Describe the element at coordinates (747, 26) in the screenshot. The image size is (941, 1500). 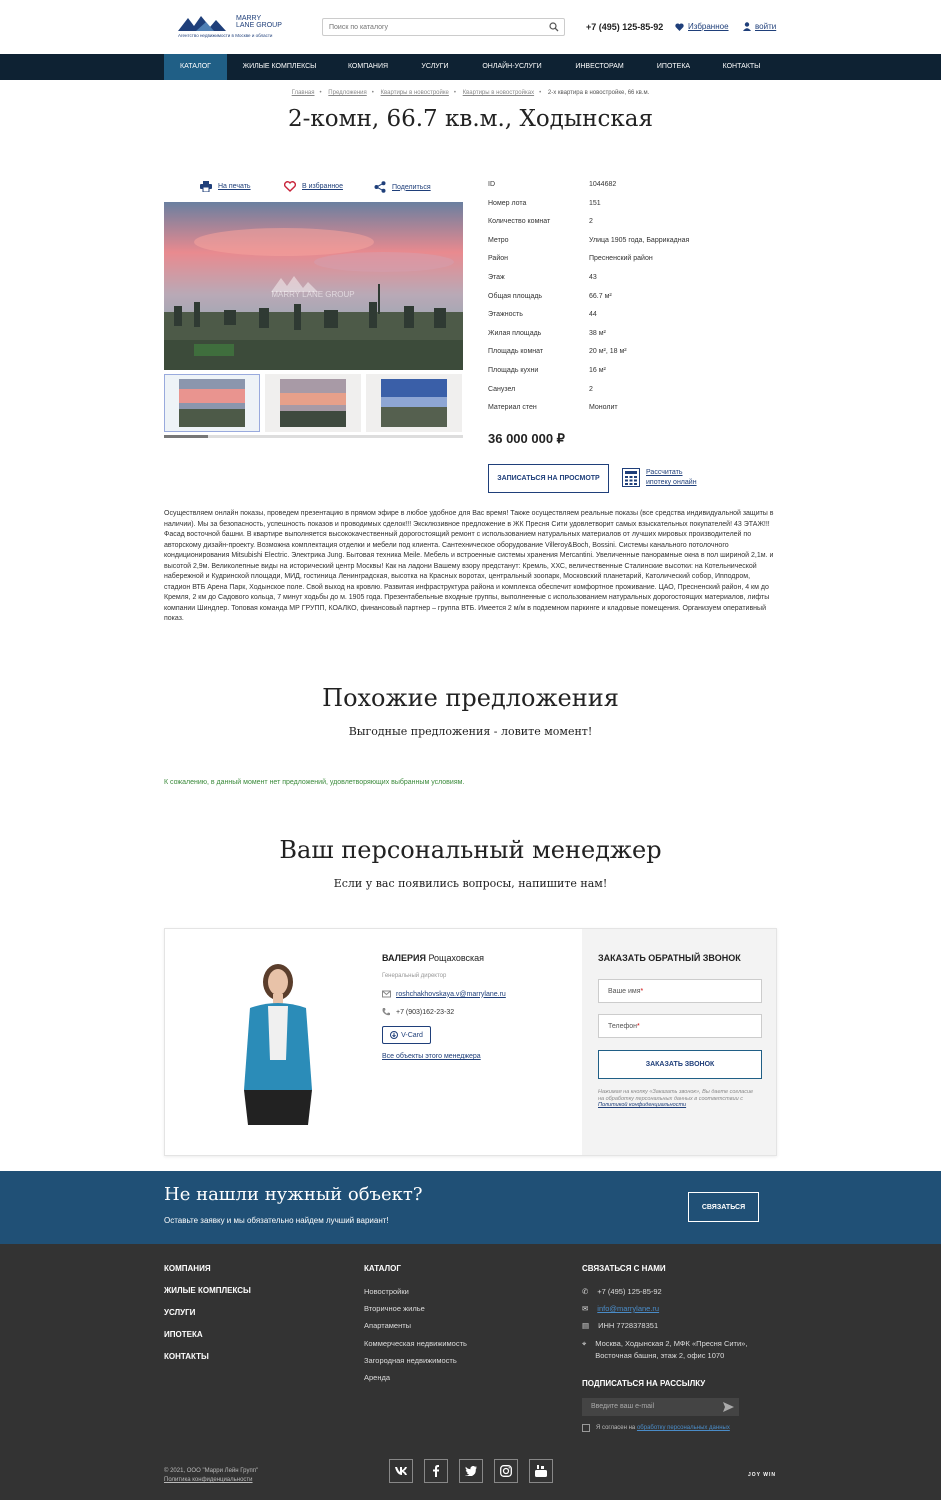
I see `user-icon` at that location.